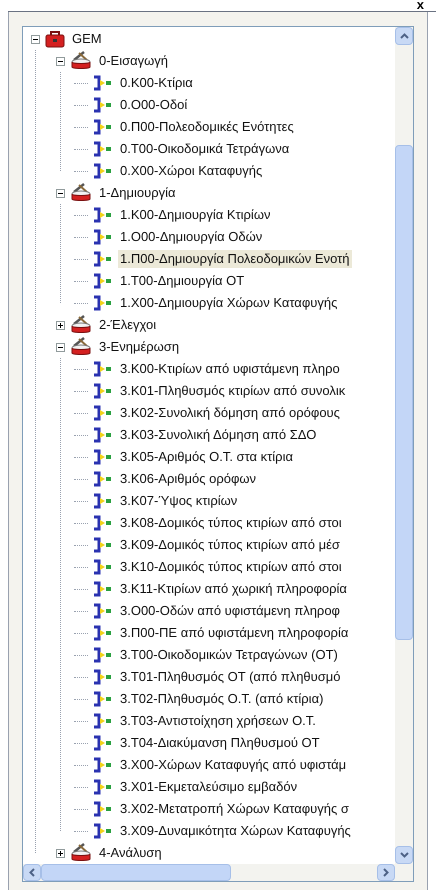  Describe the element at coordinates (220, 743) in the screenshot. I see `tree-item: 3.T04-Διακύμανση Πληθυσμού ΟΤ` at that location.